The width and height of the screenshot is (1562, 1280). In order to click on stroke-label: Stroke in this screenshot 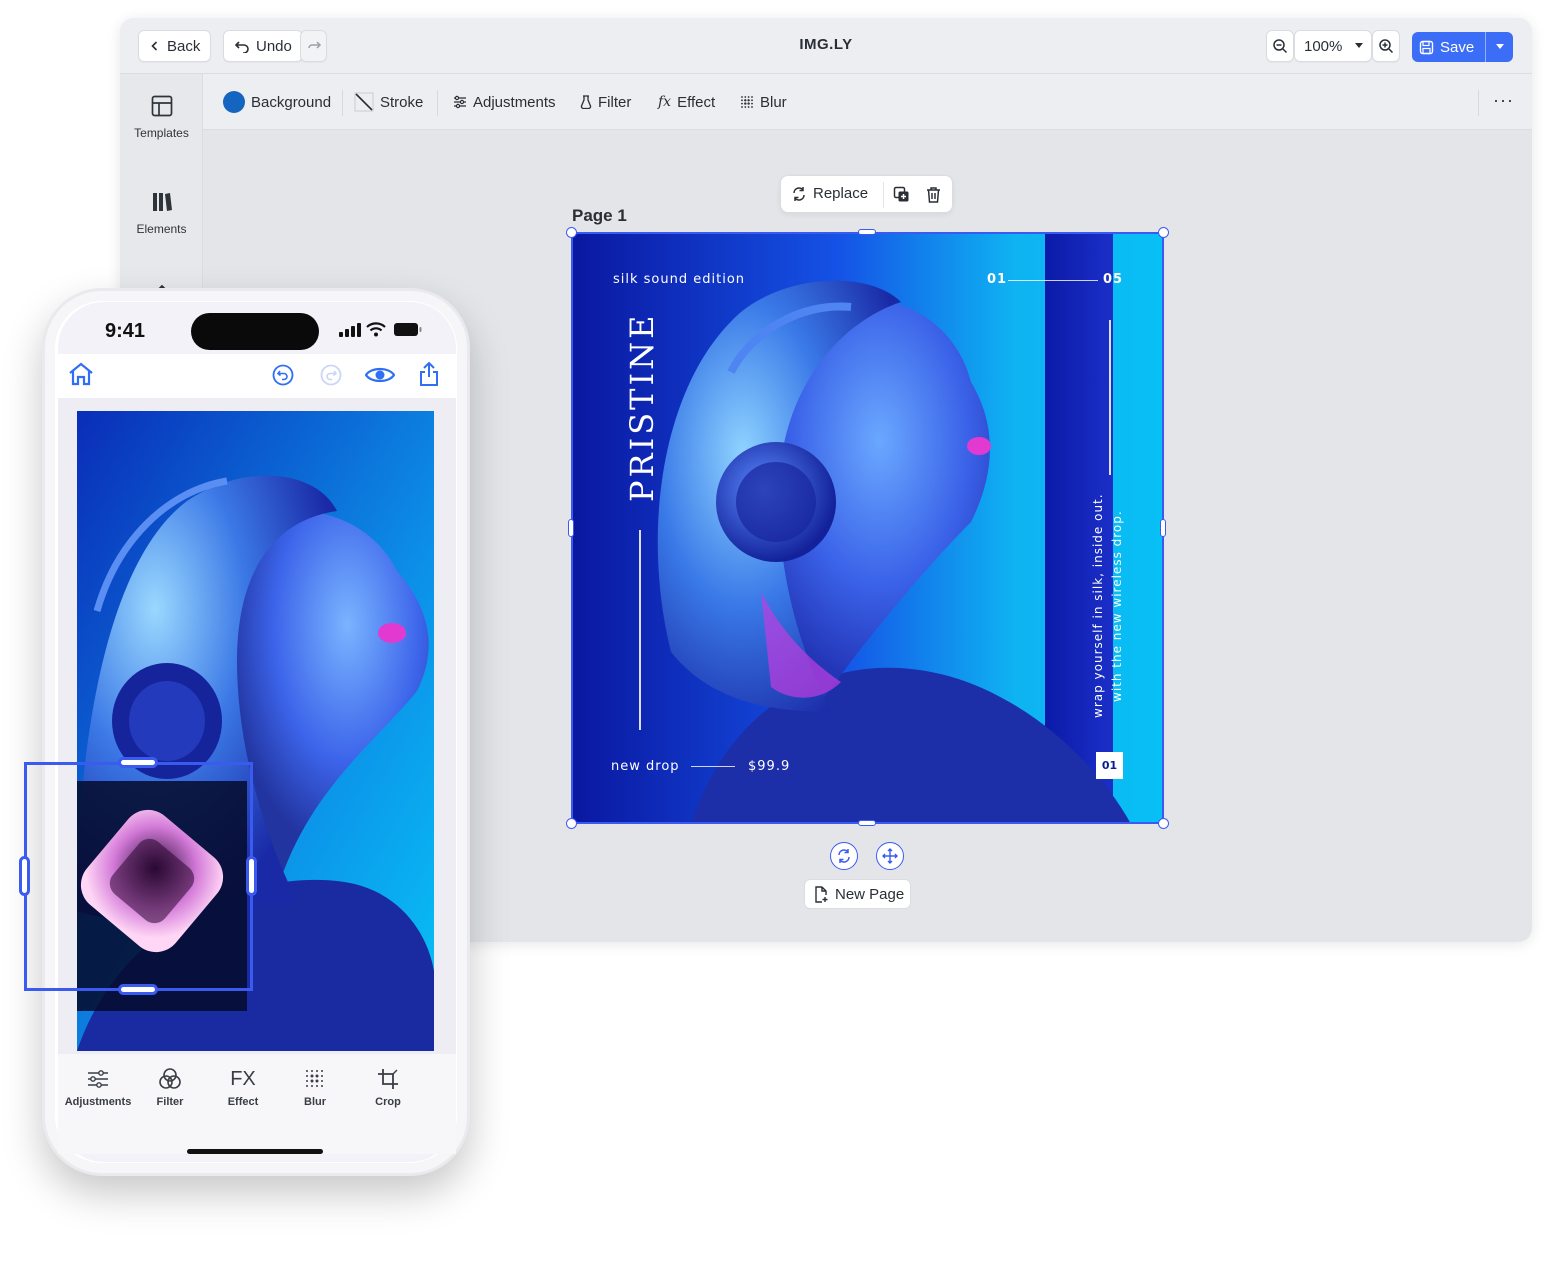, I will do `click(402, 102)`.